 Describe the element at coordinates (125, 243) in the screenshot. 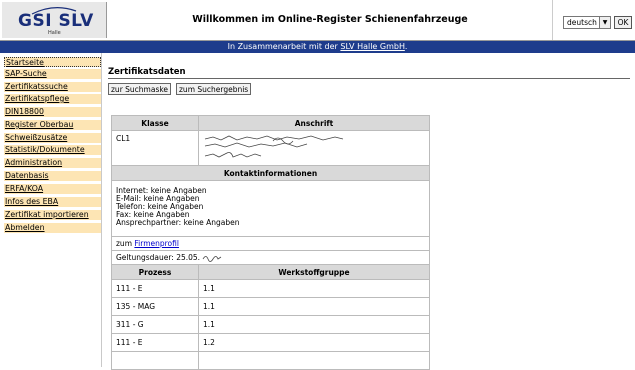

I see `profile-prefix: zum` at that location.